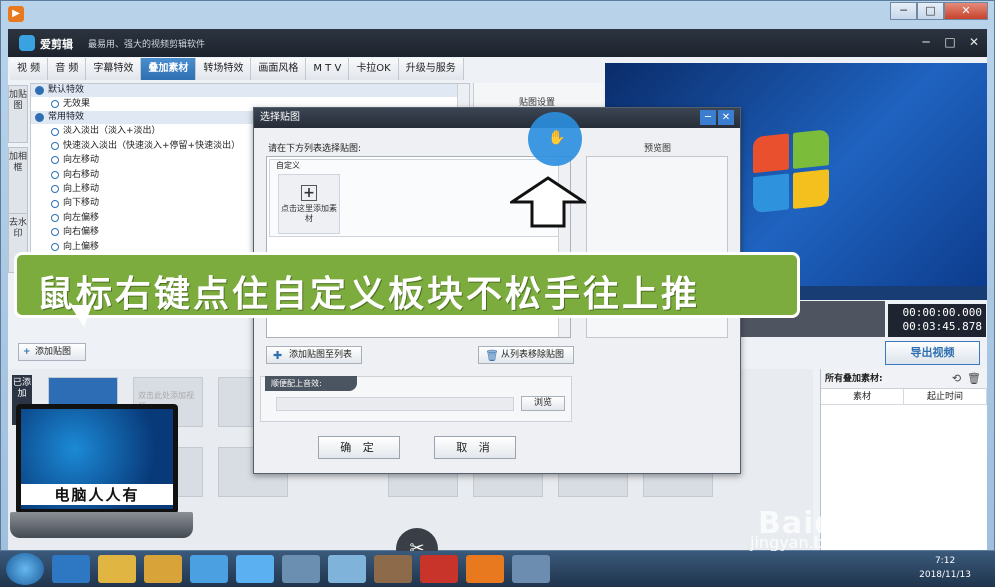  What do you see at coordinates (309, 213) in the screenshot?
I see `add-material-label: 点击这里添加素材` at bounding box center [309, 213].